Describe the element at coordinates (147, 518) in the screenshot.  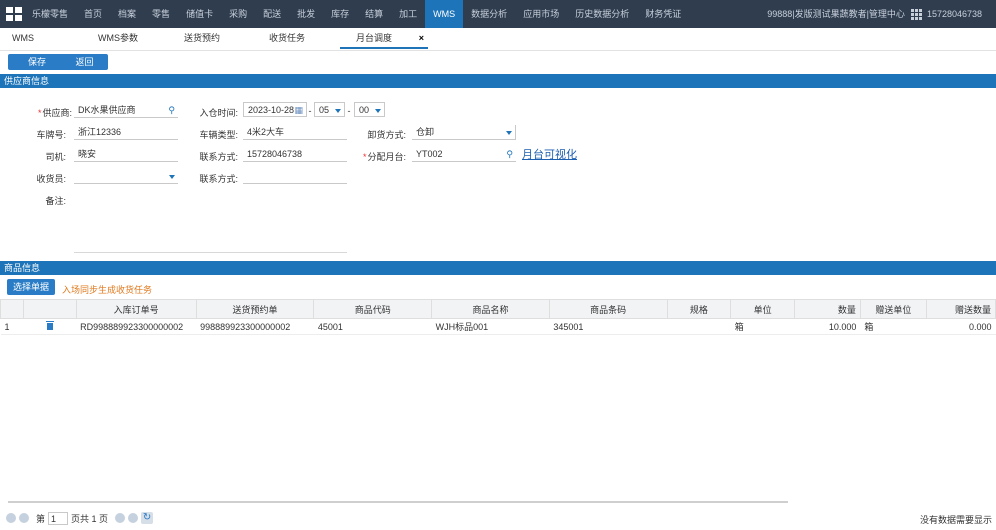
I see `refresh-icon: ↻` at that location.